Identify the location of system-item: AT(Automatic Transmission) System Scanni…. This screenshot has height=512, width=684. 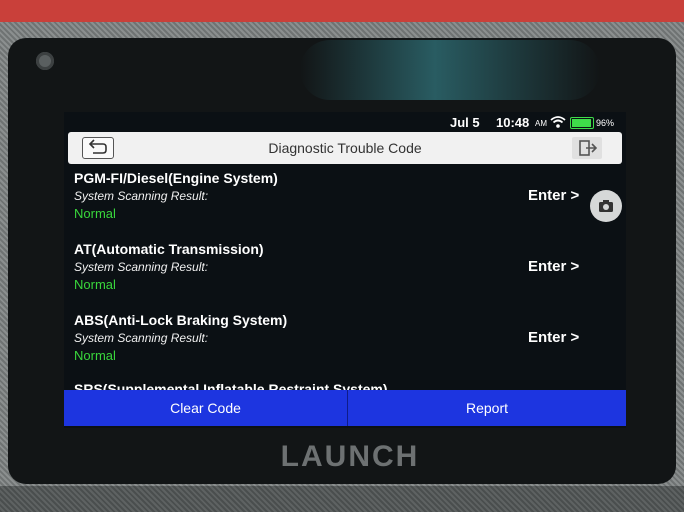
(344, 275).